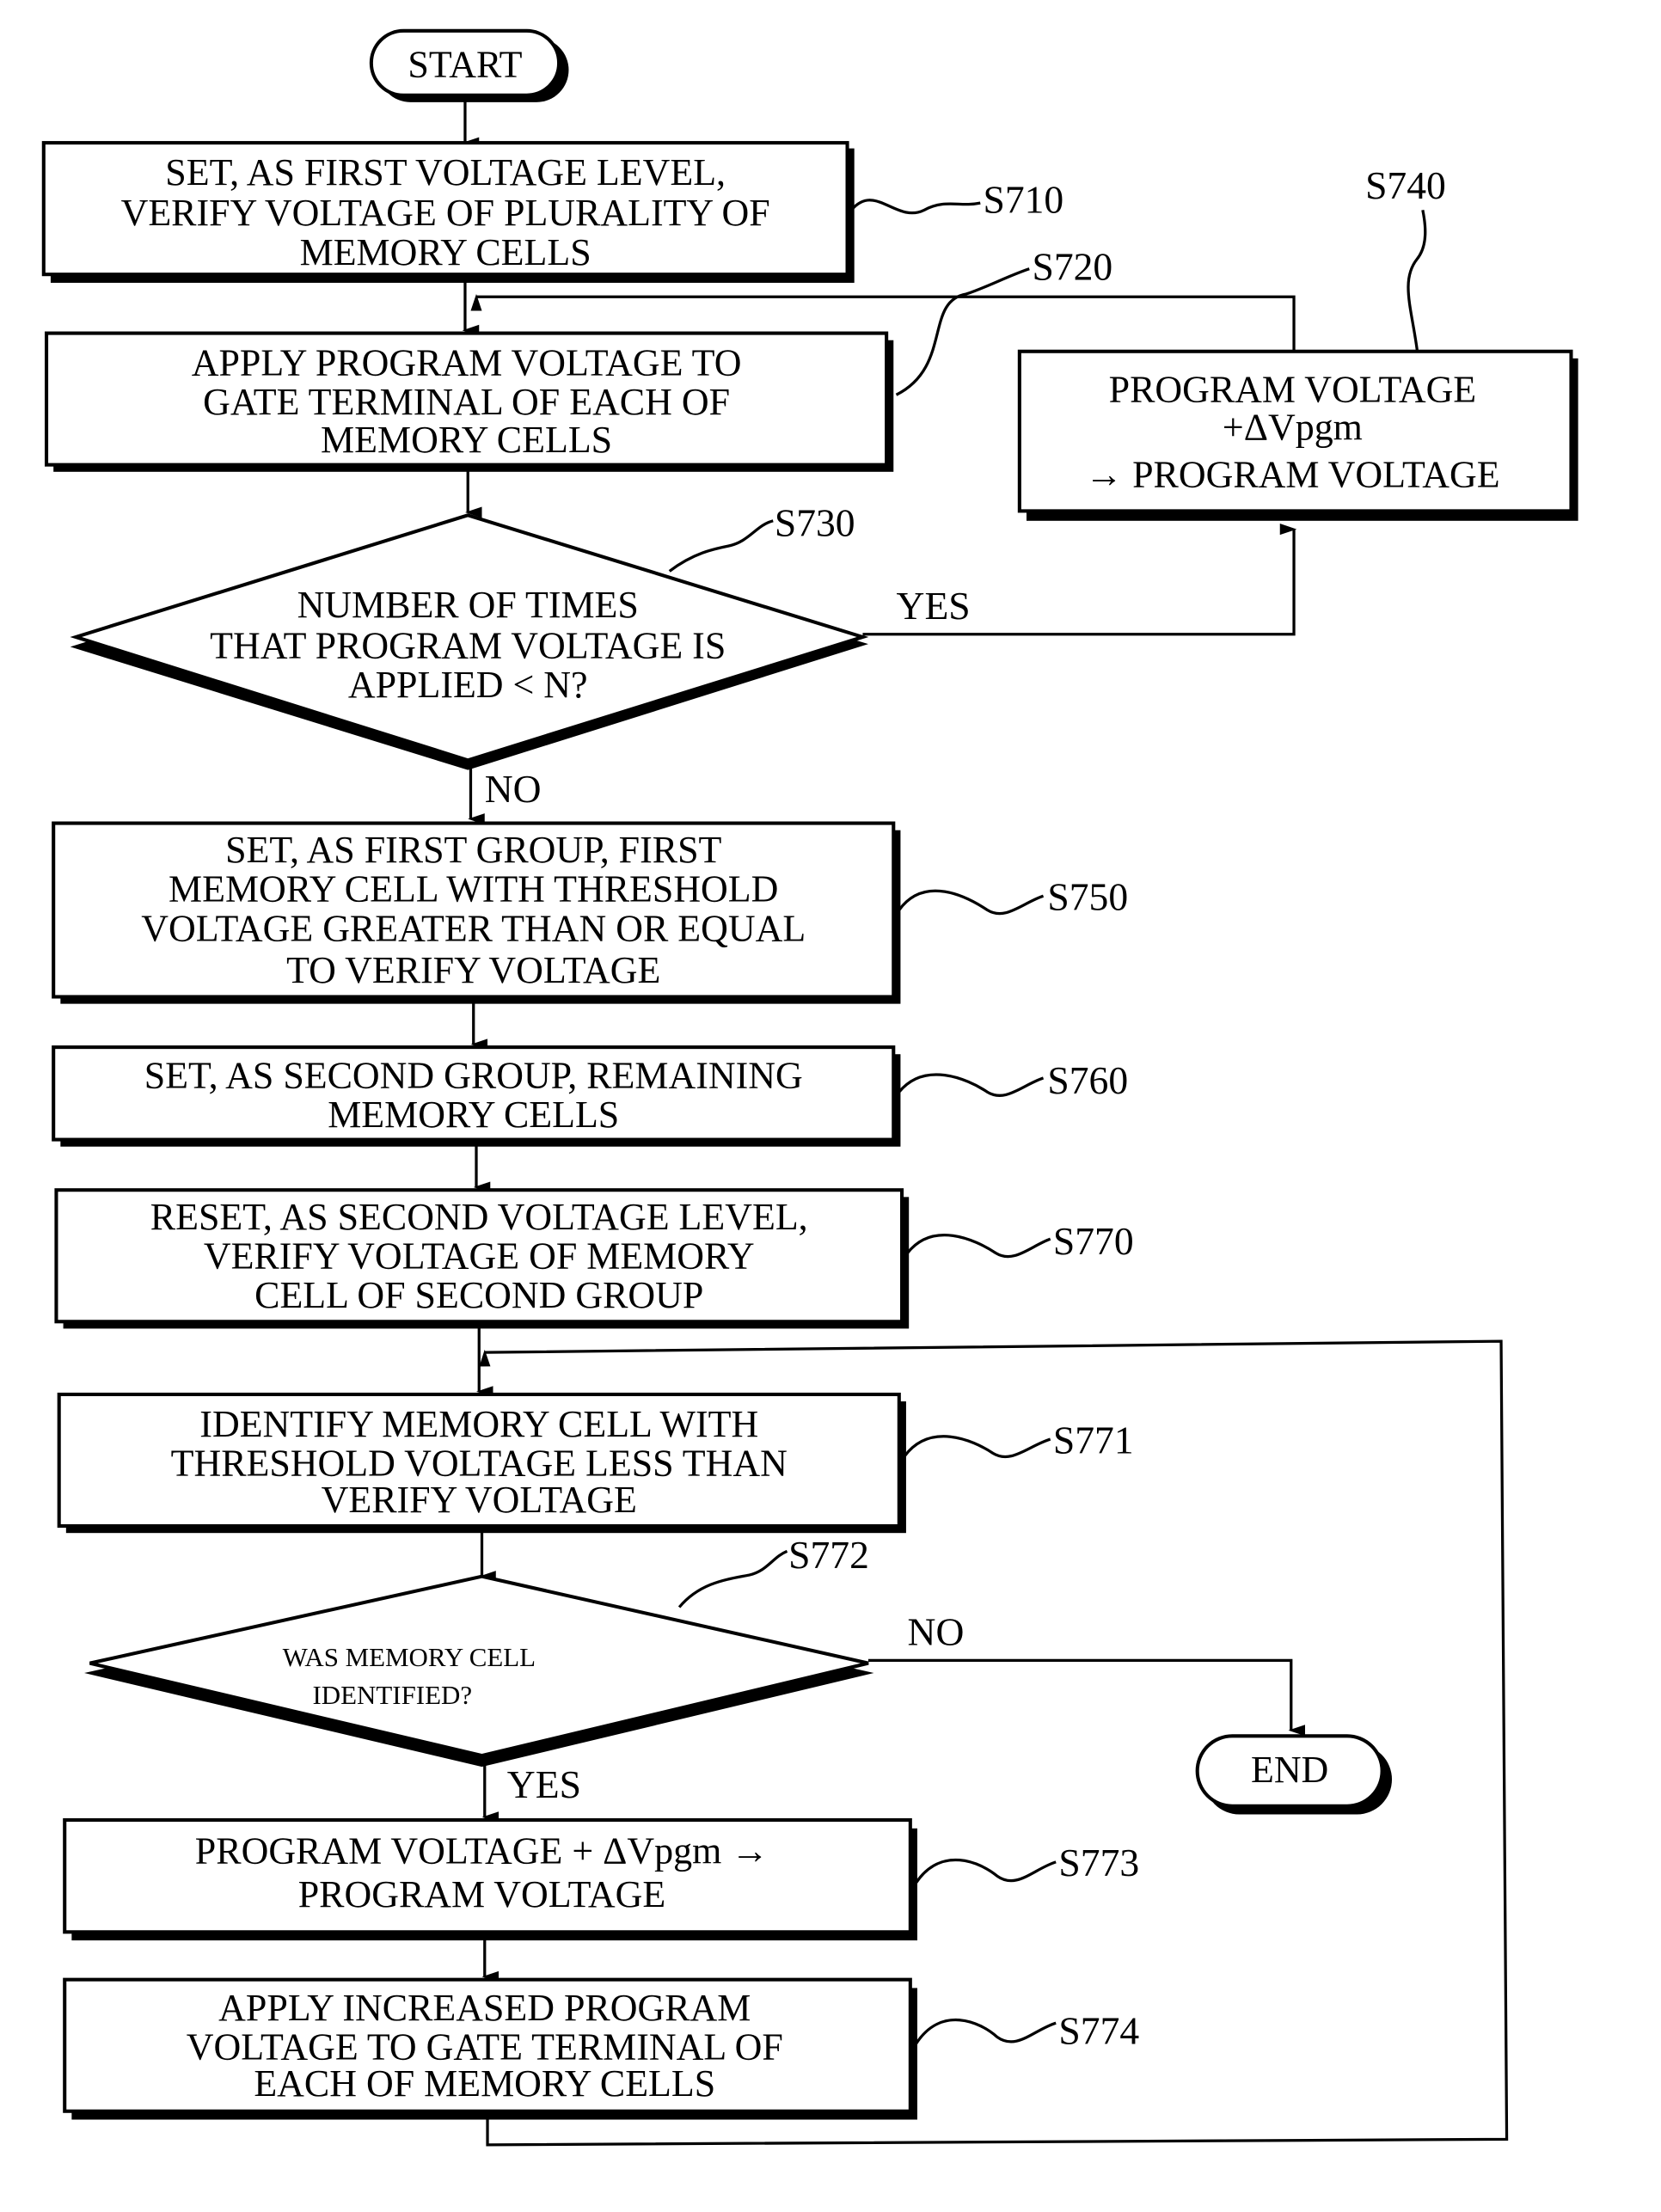  I want to click on s760-id: S760, so click(1087, 1080).